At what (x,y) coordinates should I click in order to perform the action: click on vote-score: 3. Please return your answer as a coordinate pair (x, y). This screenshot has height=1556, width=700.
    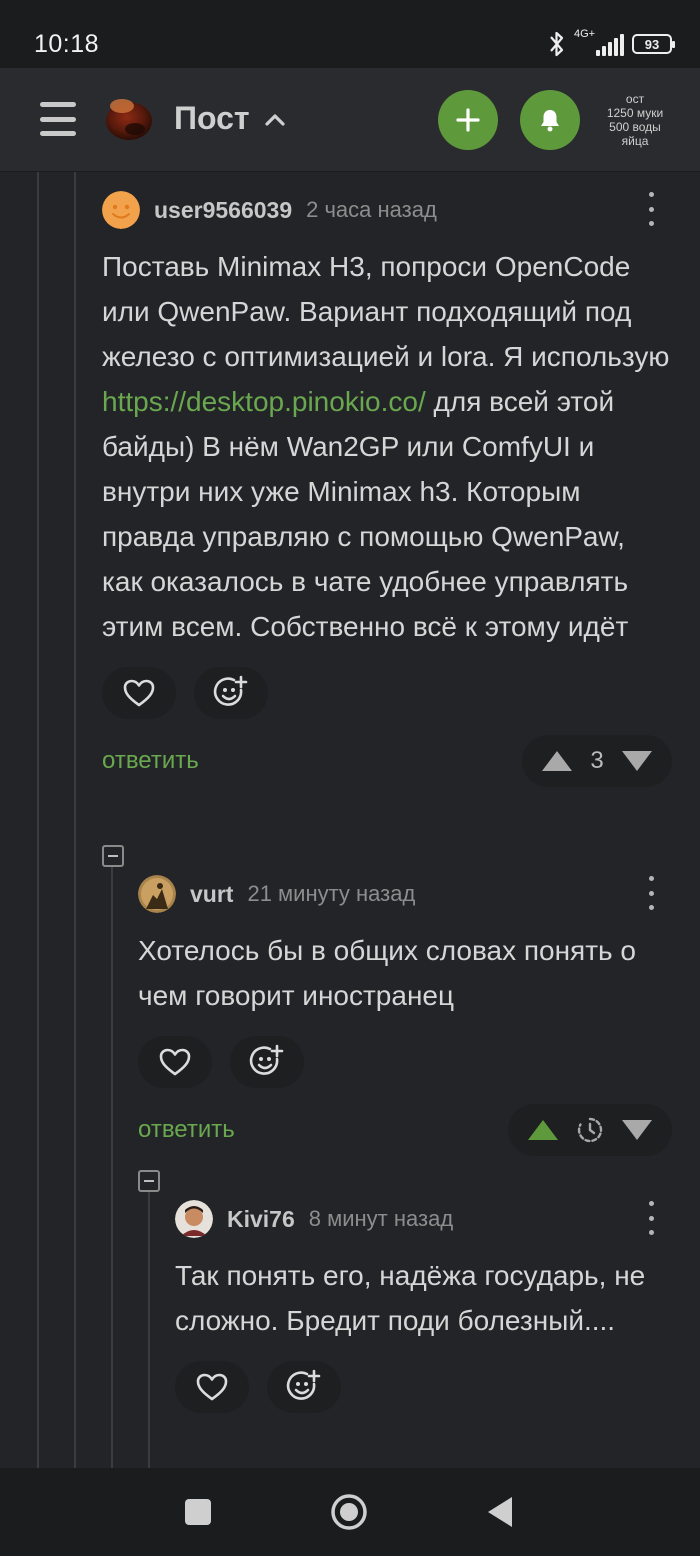
    Looking at the image, I should click on (597, 760).